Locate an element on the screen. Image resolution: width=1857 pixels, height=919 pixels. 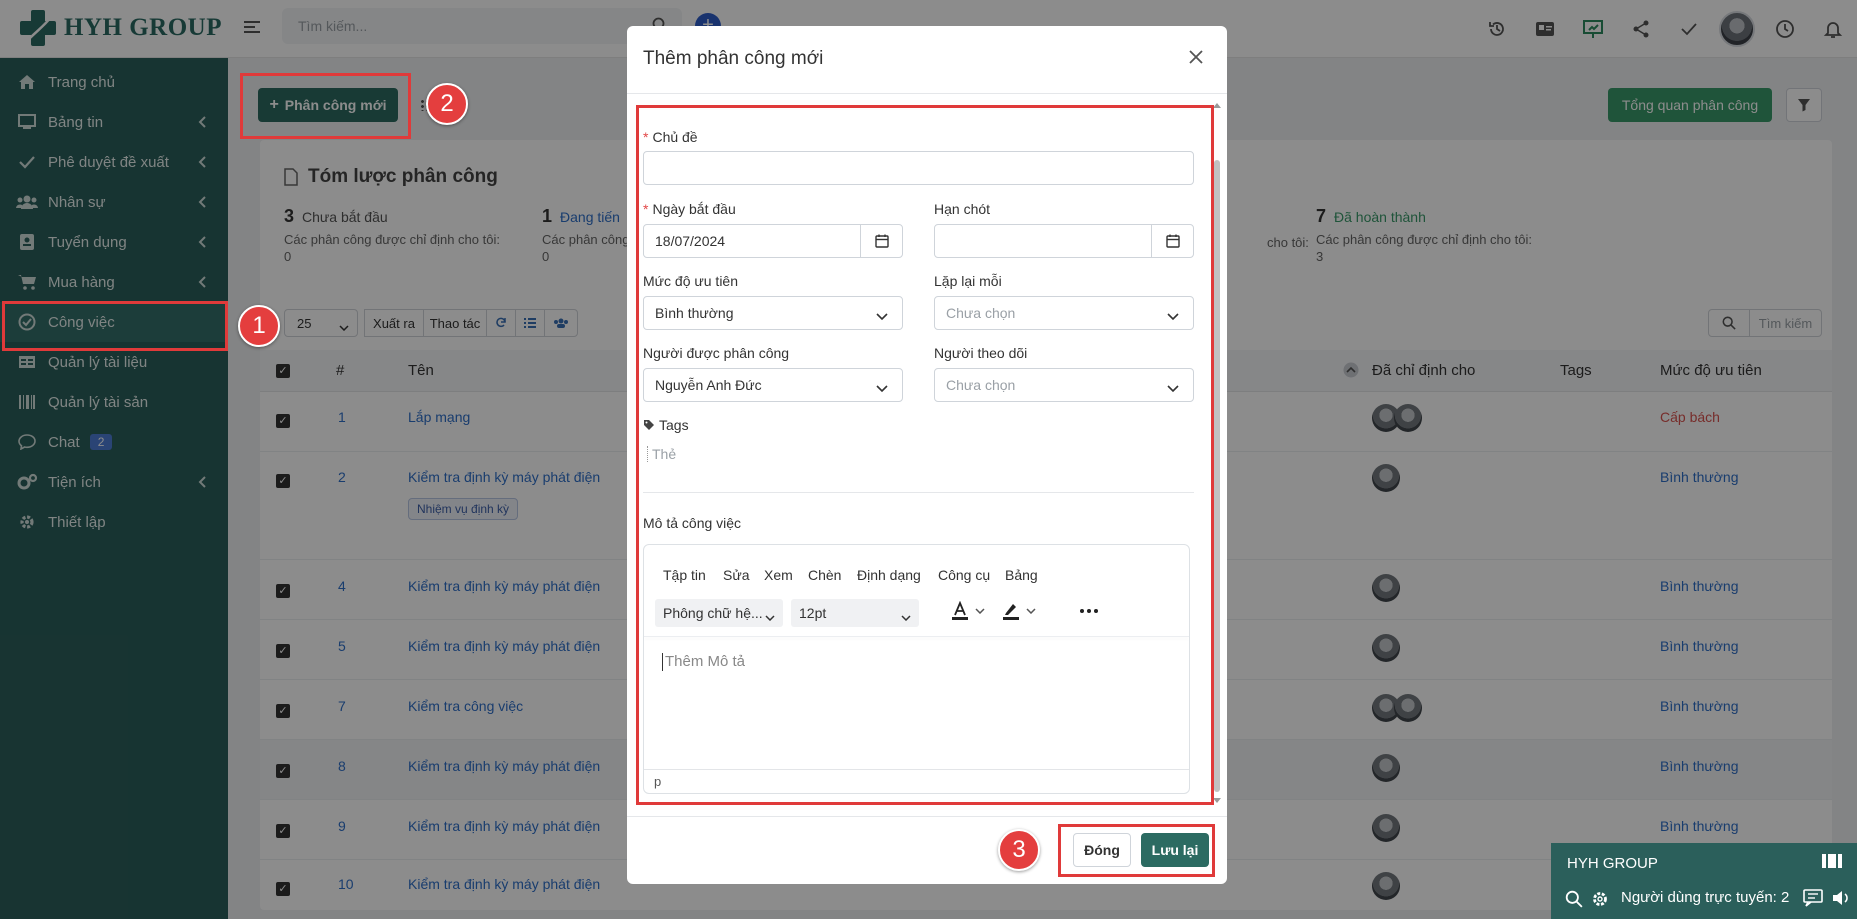
message-icon is located at coordinates (1813, 899).